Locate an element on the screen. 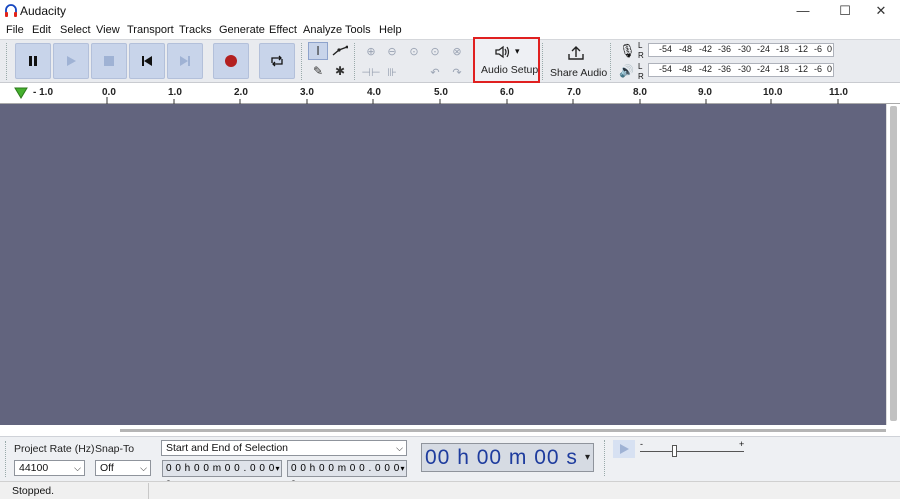  stop-button is located at coordinates (109, 61).